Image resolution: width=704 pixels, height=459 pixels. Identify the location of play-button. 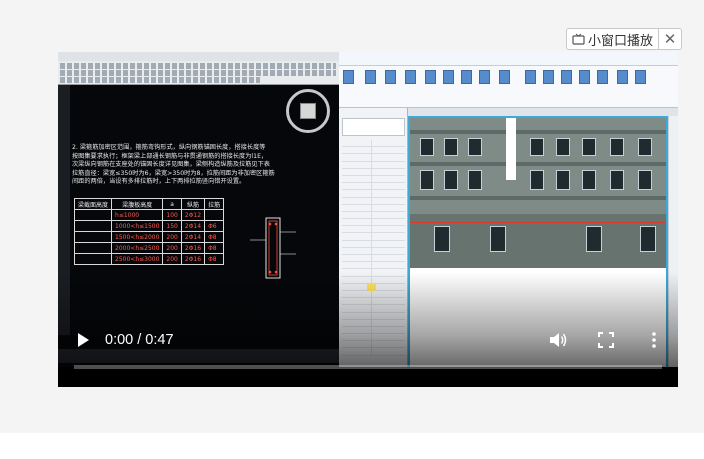
(83, 340).